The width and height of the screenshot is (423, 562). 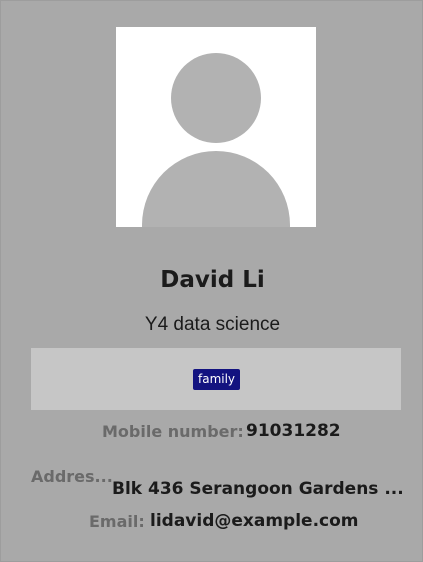 I want to click on tag-family: family, so click(x=217, y=379).